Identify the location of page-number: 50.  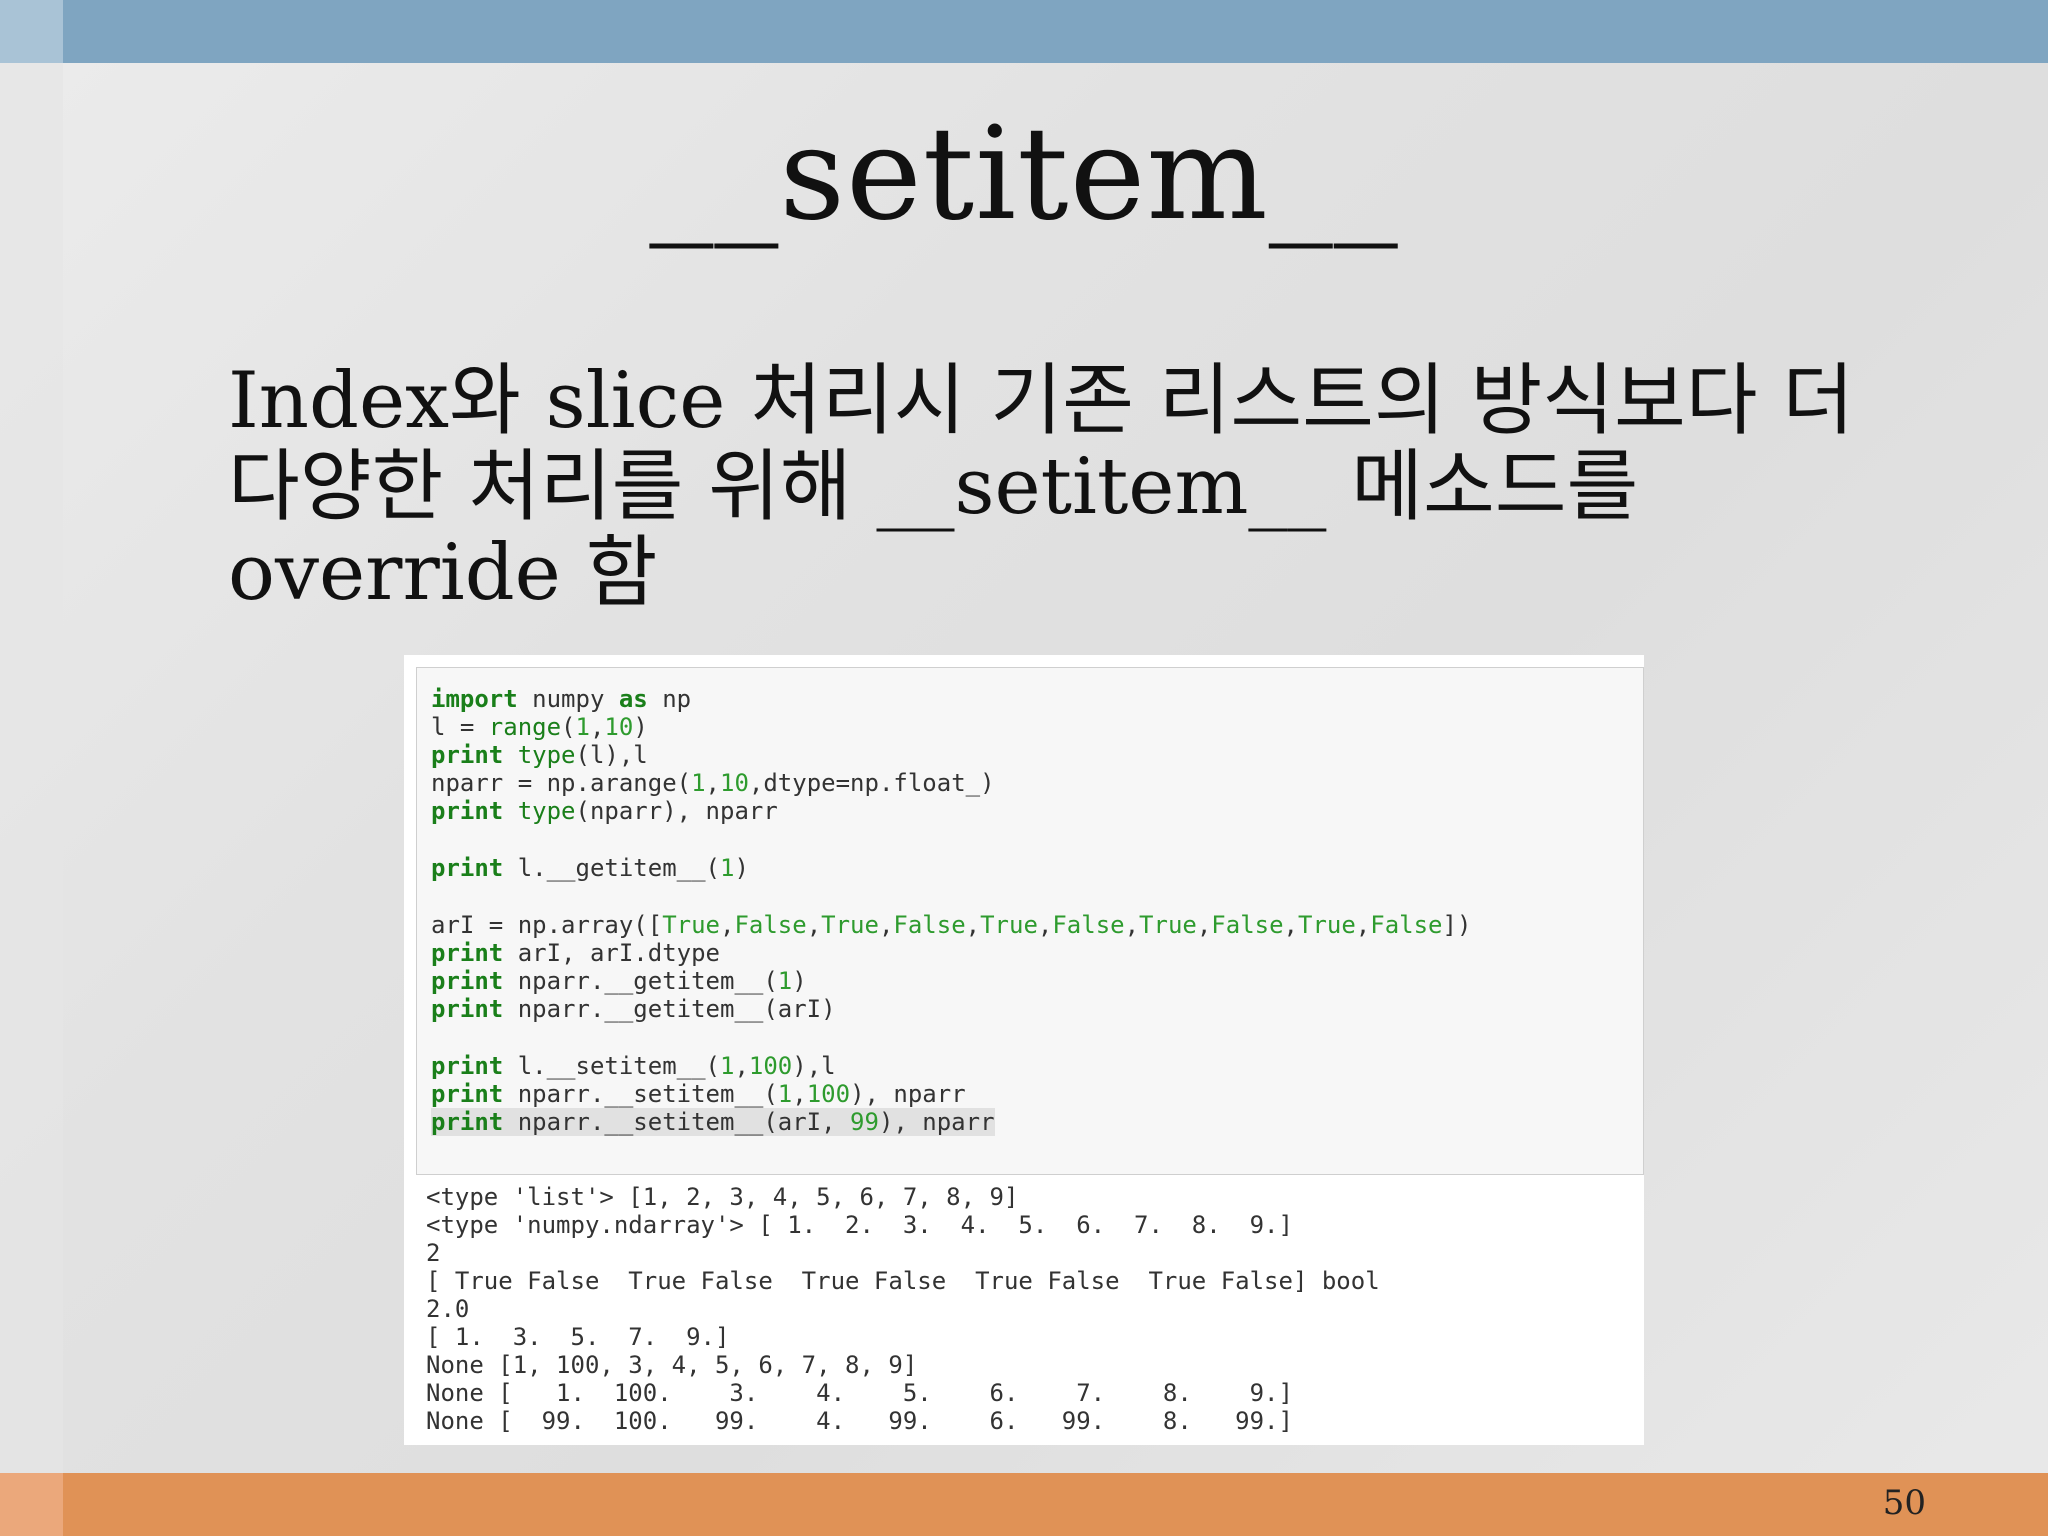
(1904, 1503).